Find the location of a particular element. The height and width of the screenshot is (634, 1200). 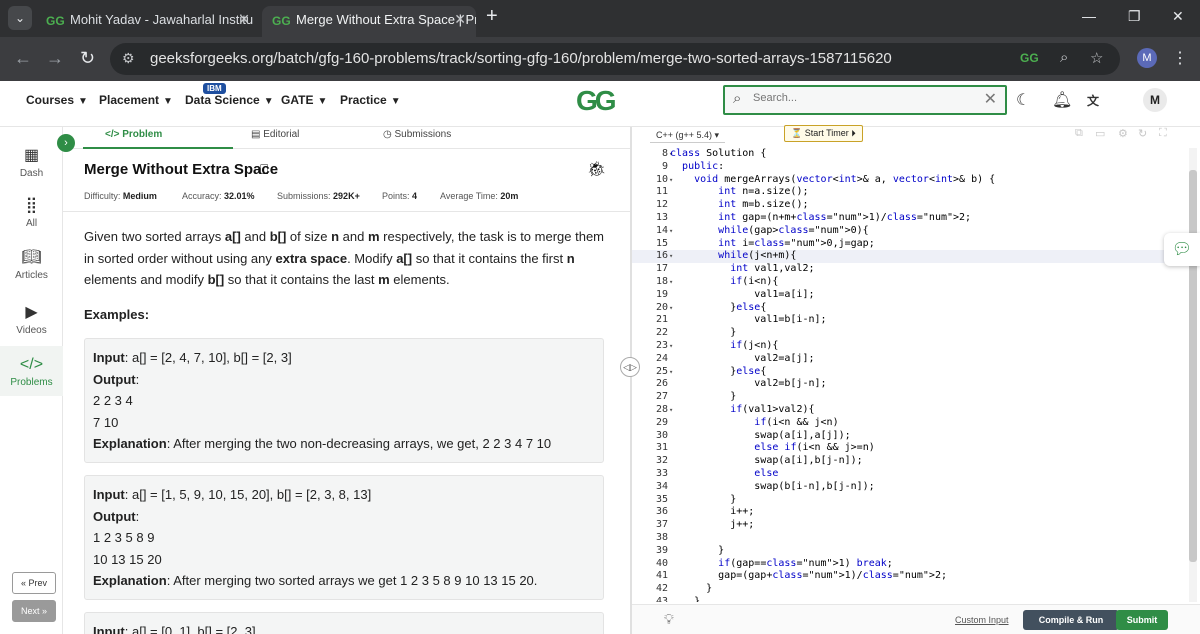

sidebar-item-articles: 📖︎ Articles is located at coordinates (31, 267).